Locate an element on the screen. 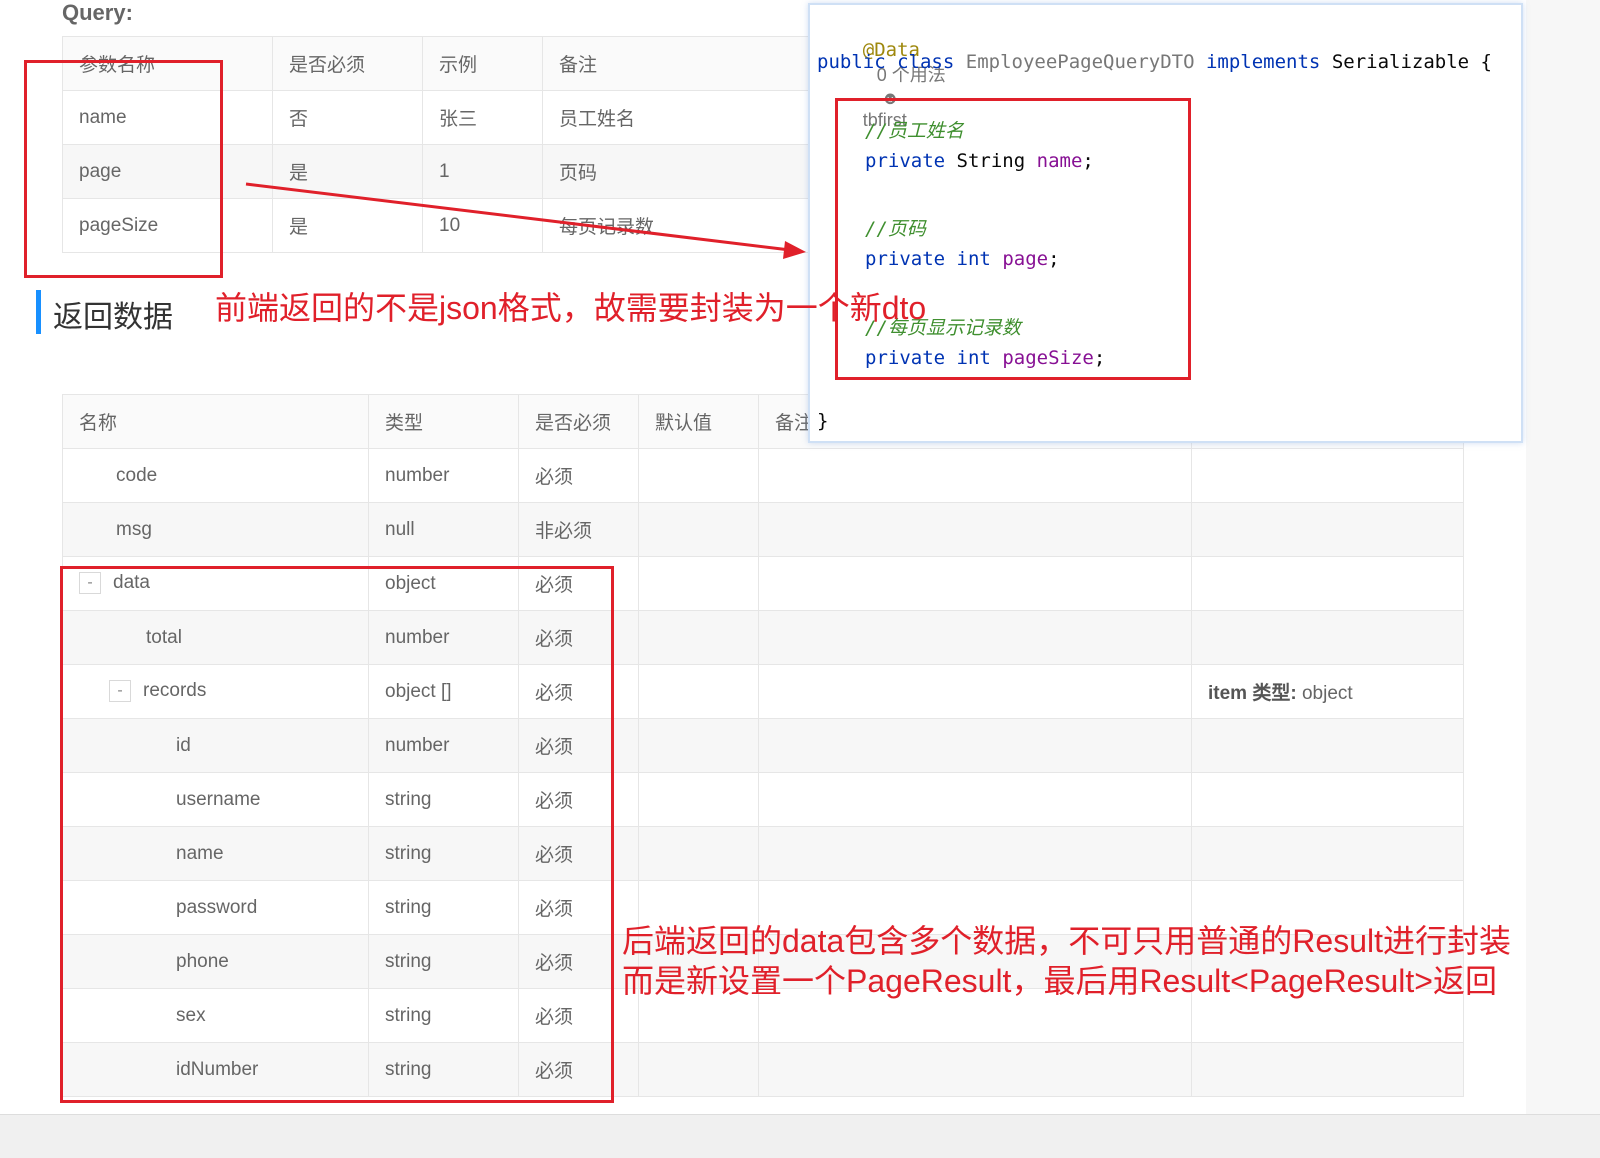 The height and width of the screenshot is (1158, 1600). annotation-note-frontend: 前端返回的不是json格式，故需要封装为一个新dto is located at coordinates (571, 308).